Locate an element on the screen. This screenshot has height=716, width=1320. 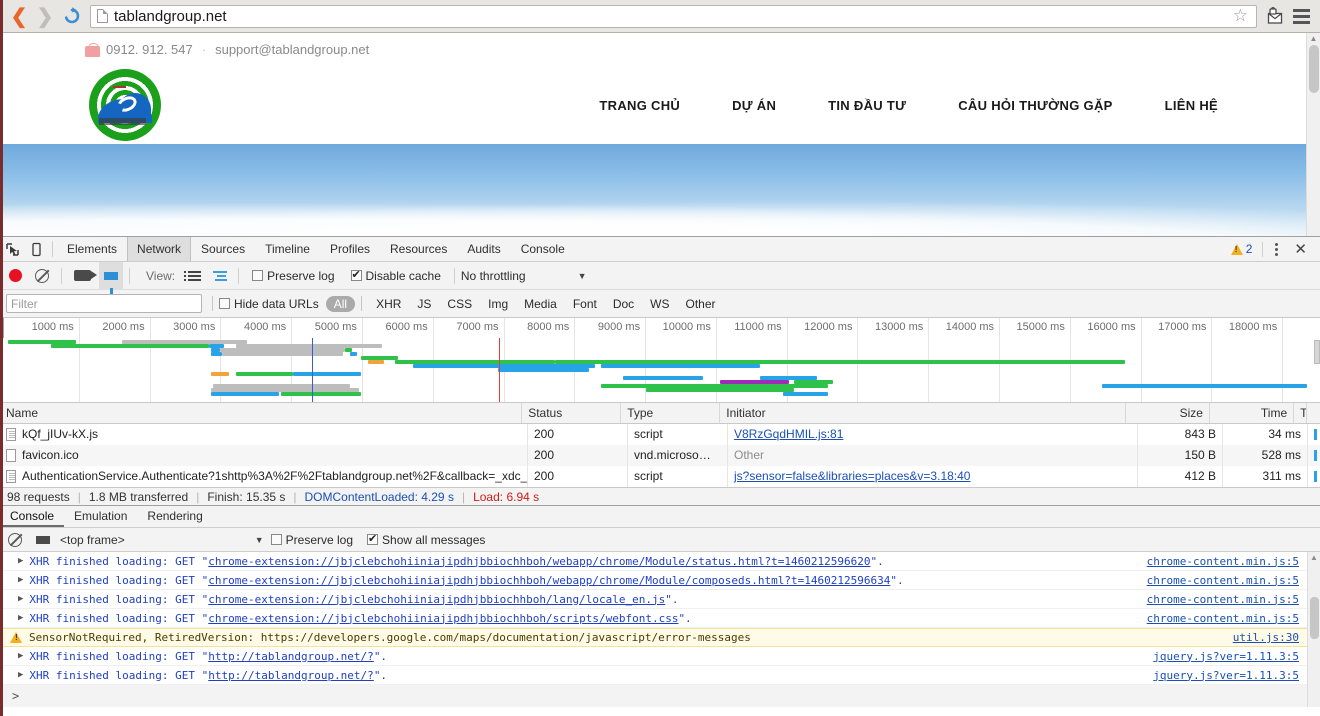
console-message-source: util.js:30 is located at coordinates (1261, 637).